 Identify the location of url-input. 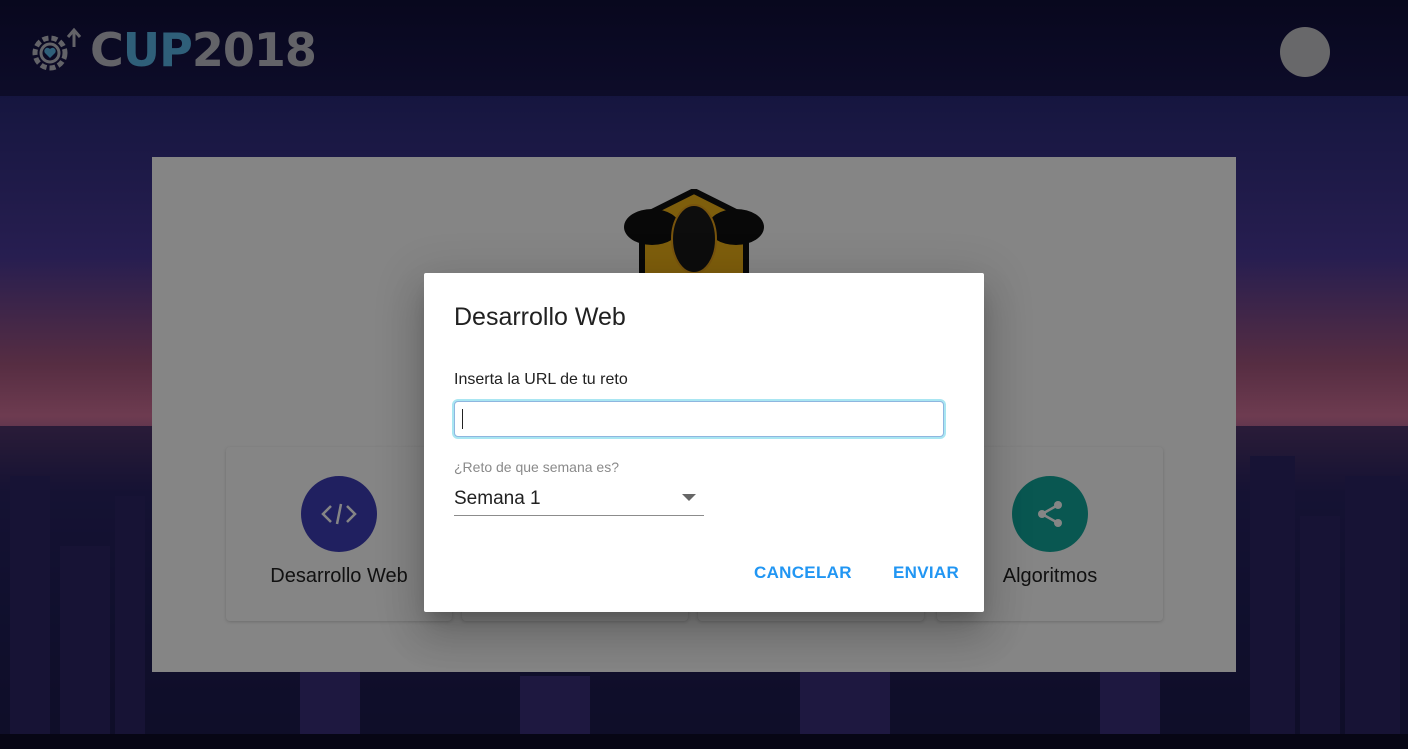
(699, 419).